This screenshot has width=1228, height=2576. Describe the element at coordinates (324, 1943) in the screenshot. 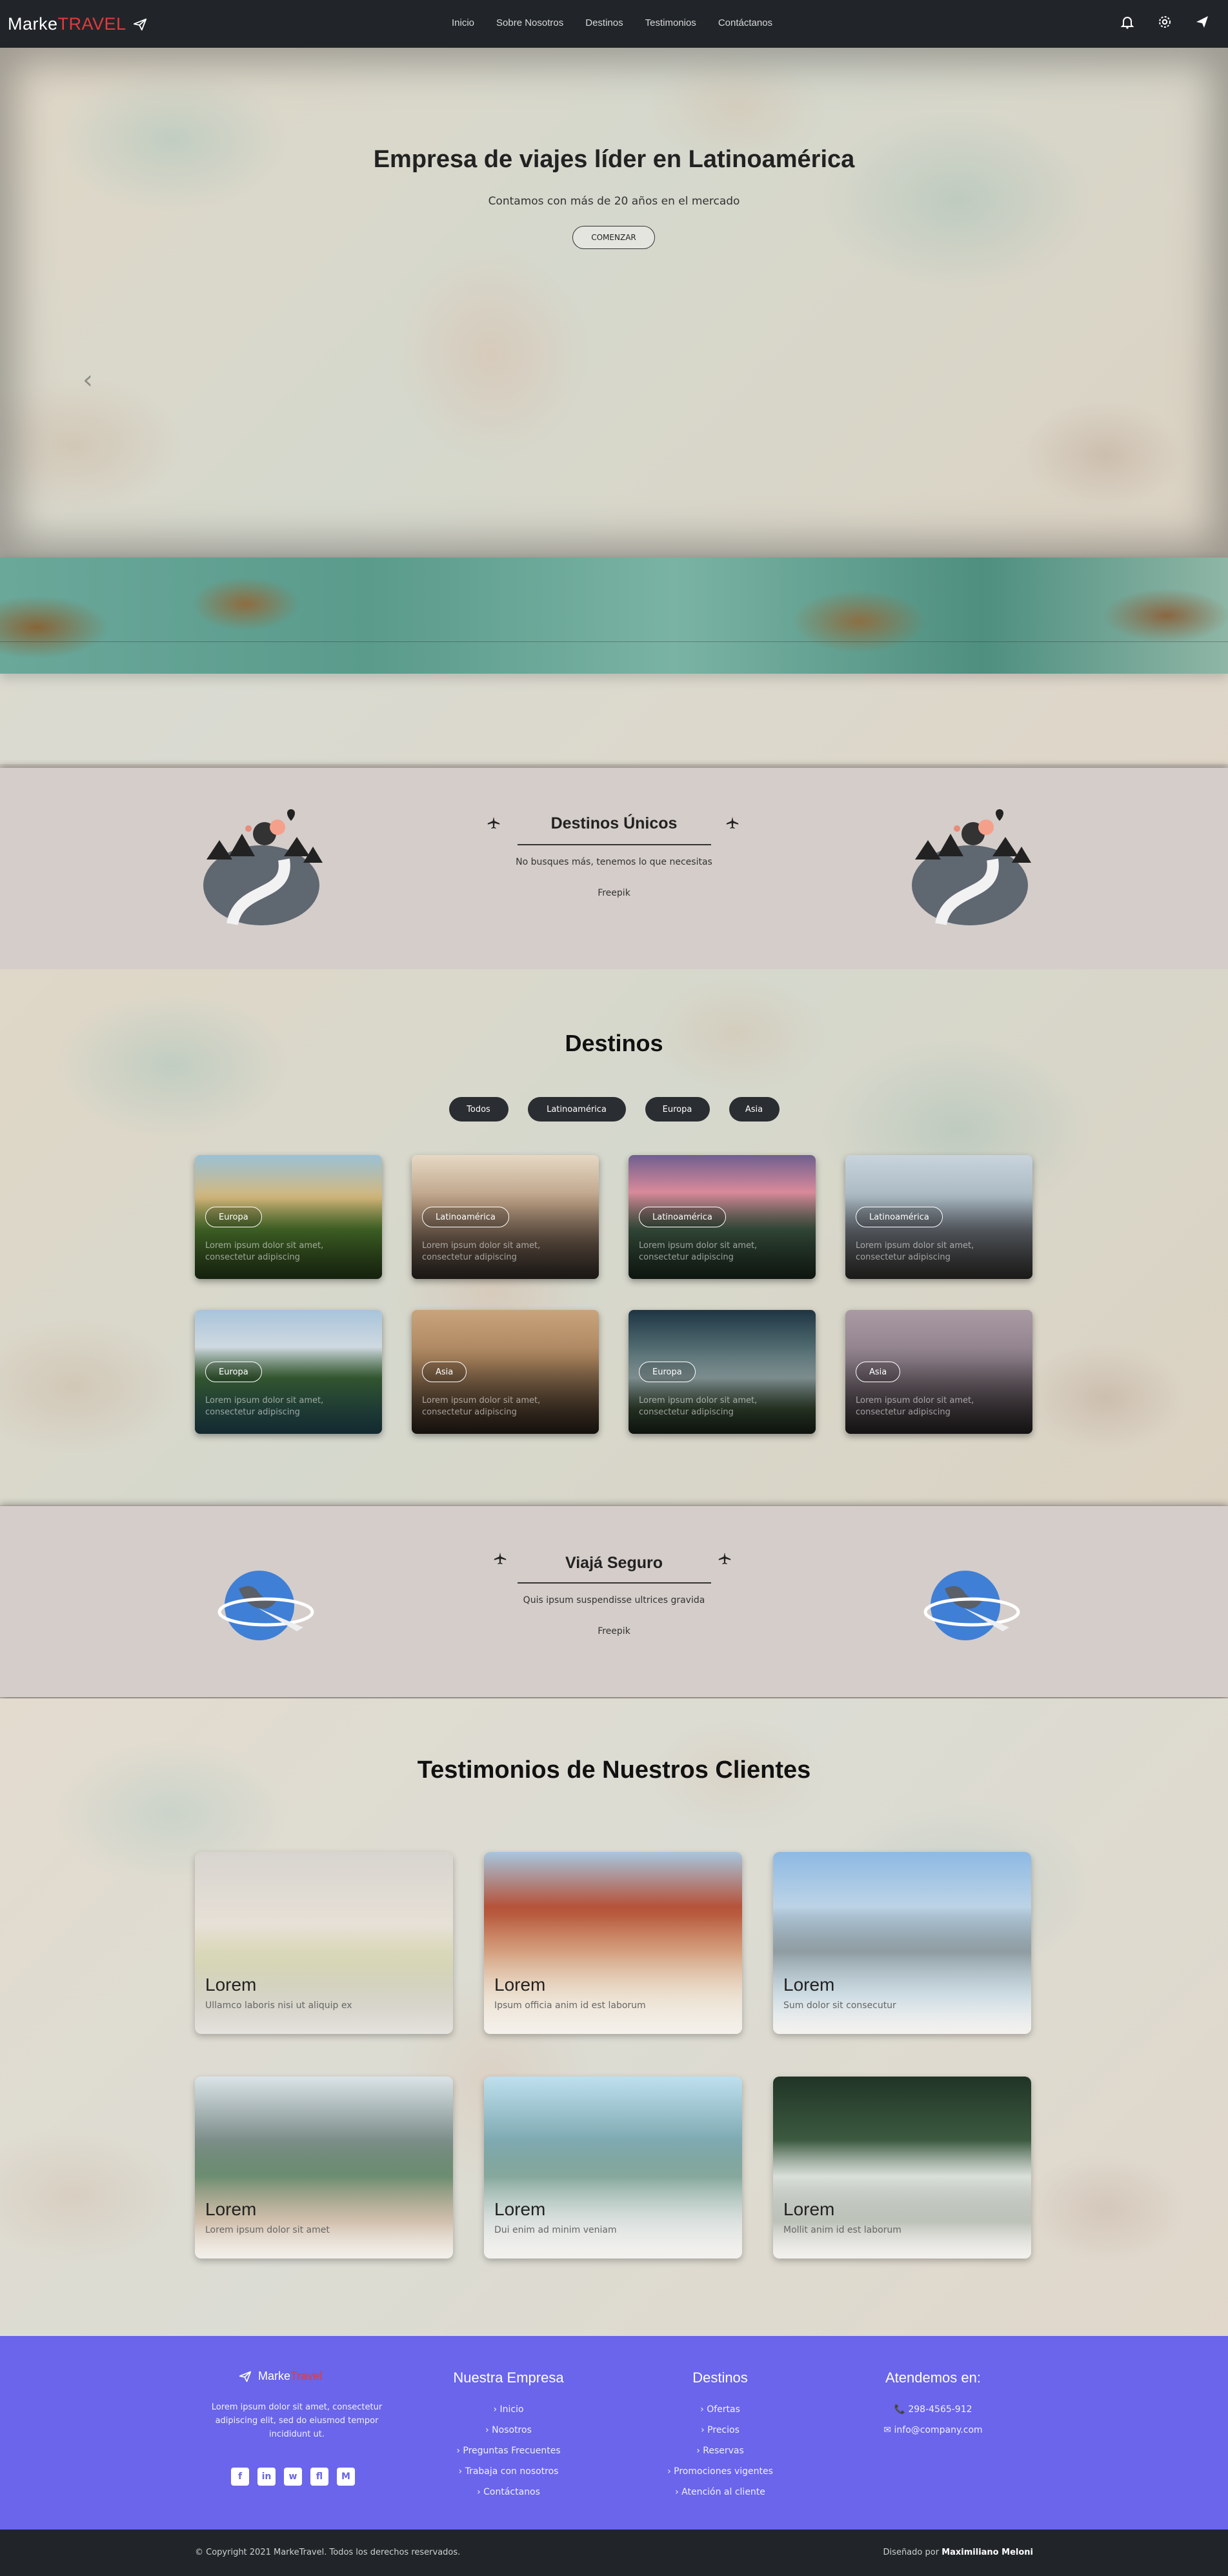

I see `testimonial-card: Lorem Ullamco laboris nisi ut aliquip ex` at that location.